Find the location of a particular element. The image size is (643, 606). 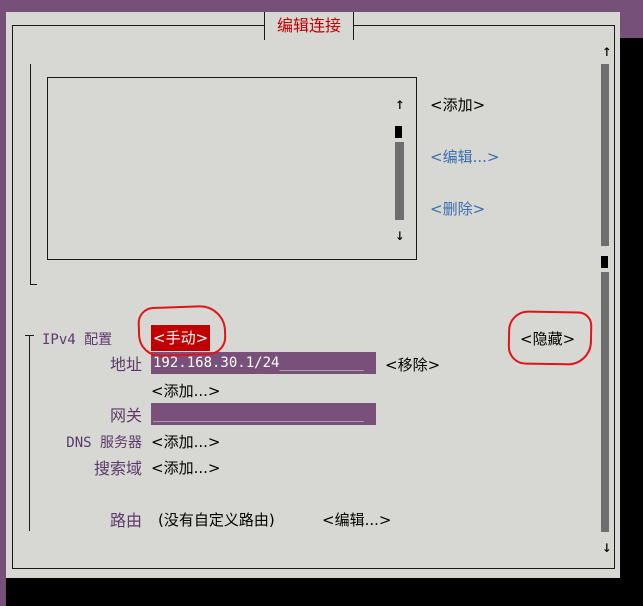

section-bracket-end is located at coordinates (33, 284).